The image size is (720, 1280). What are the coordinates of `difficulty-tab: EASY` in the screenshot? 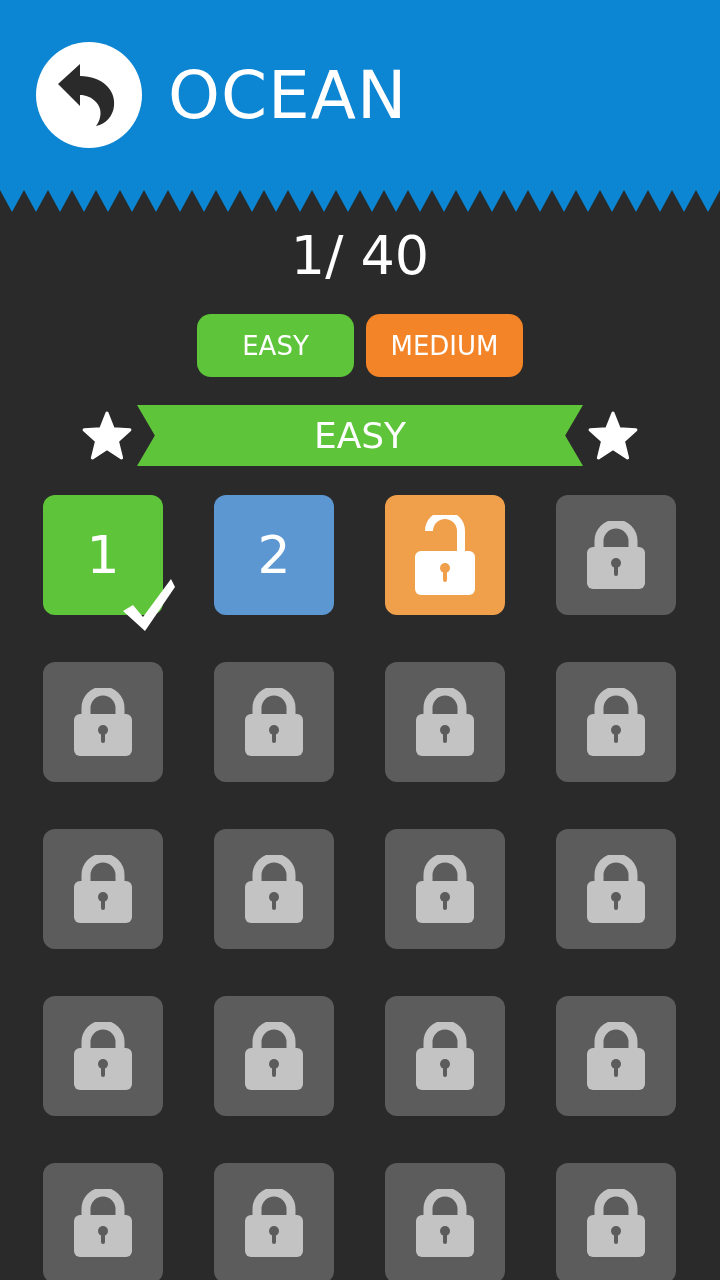 It's located at (275, 345).